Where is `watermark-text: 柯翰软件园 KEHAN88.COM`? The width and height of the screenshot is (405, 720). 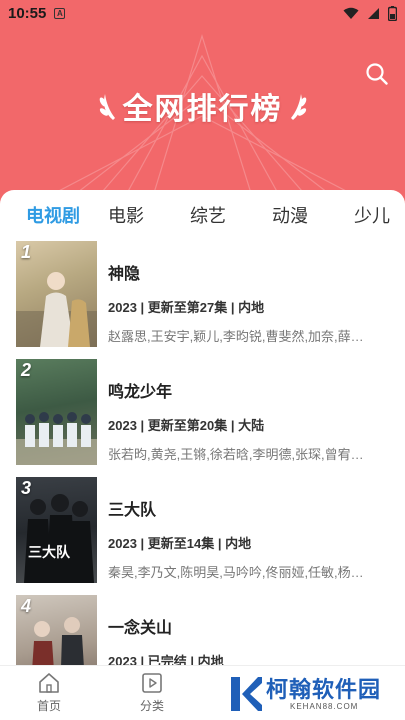
watermark-text: 柯翰软件园 KEHAN88.COM is located at coordinates (324, 693).